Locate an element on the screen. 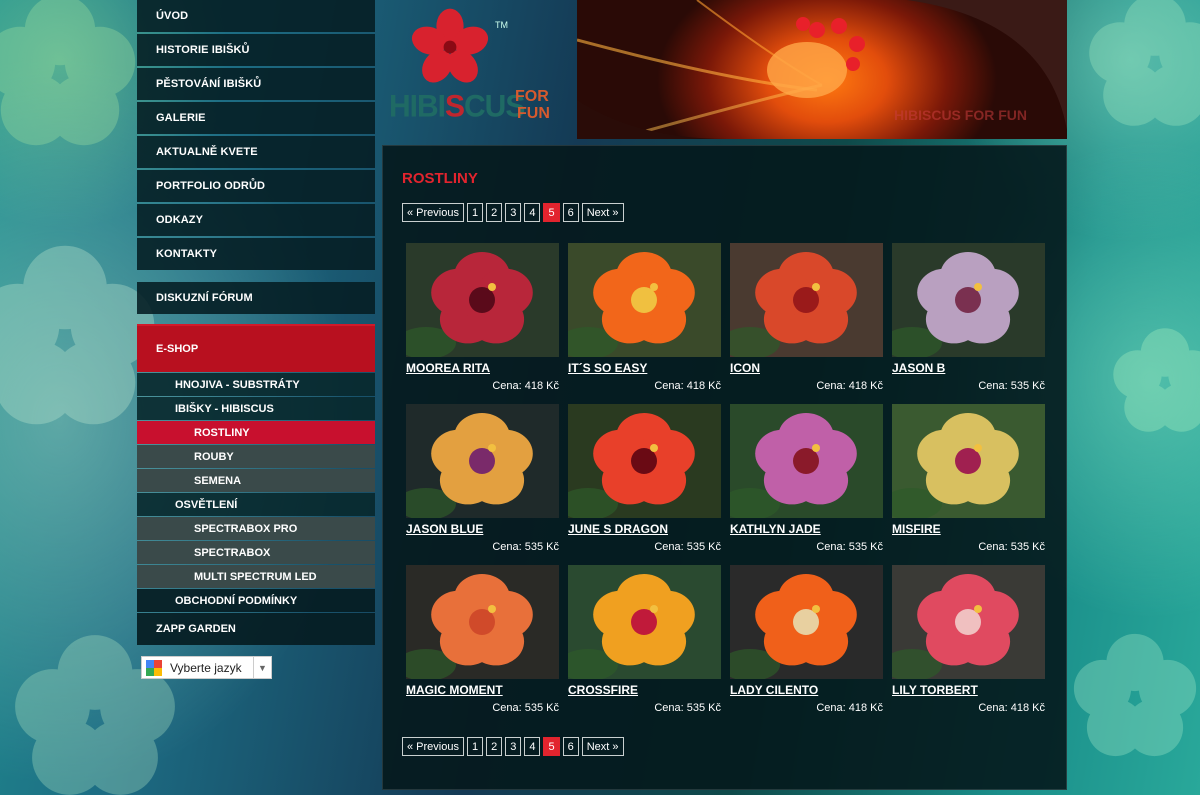  nav-sub-ibisky: IBIŠKY - HIBISCUS is located at coordinates (256, 408).